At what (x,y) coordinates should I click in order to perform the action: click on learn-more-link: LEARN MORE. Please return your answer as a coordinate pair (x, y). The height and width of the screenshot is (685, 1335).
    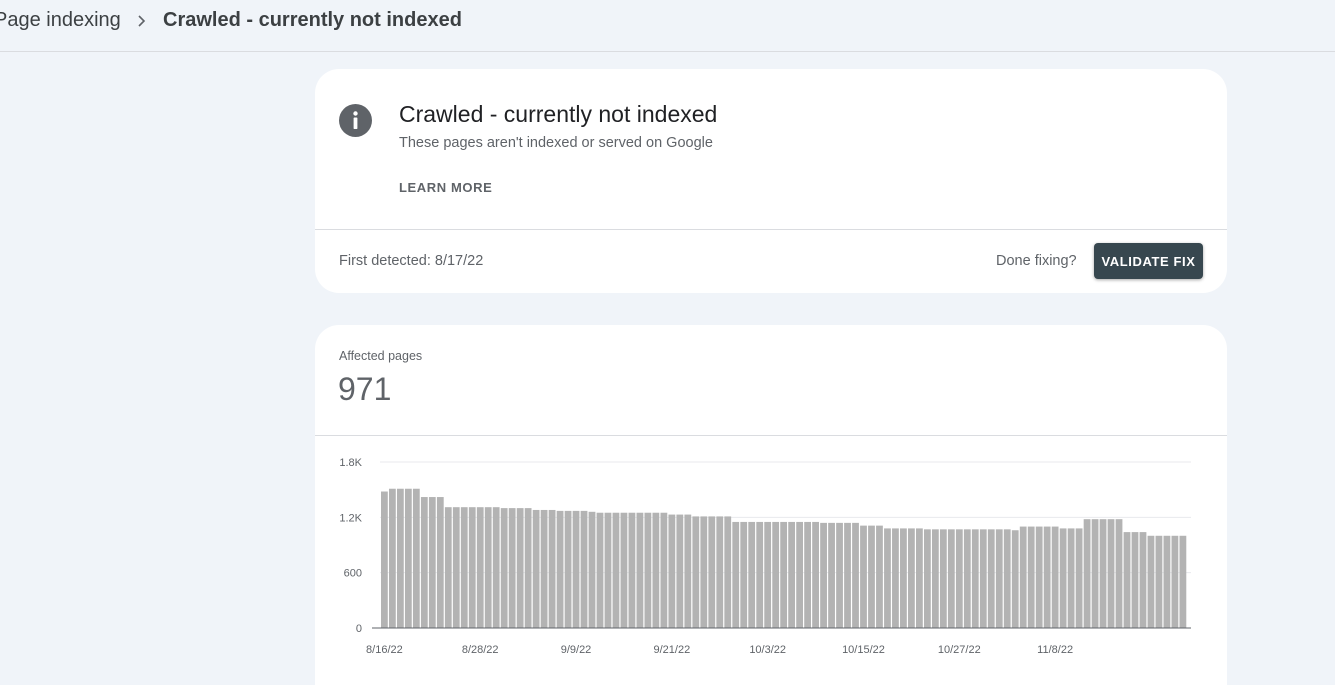
    Looking at the image, I should click on (445, 187).